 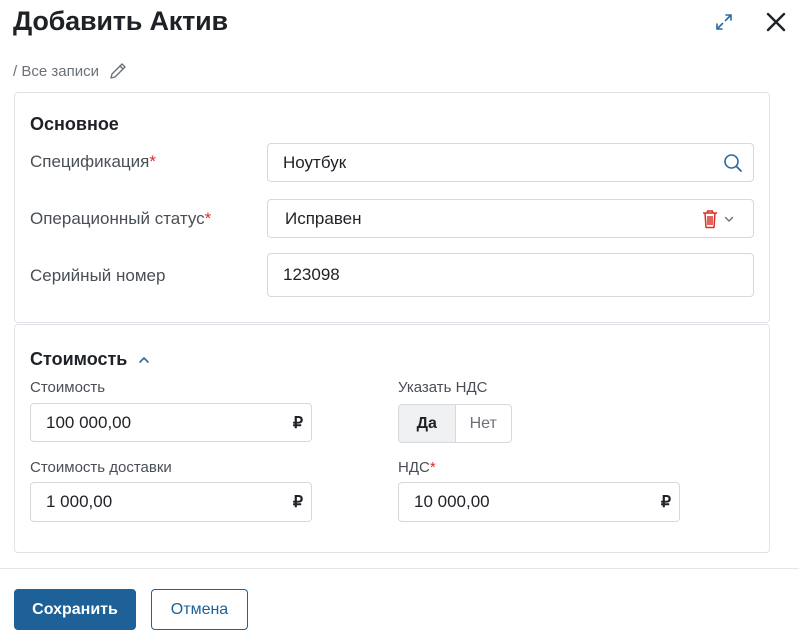 I want to click on breadcrumb-all-records: / Все записи, so click(x=56, y=71).